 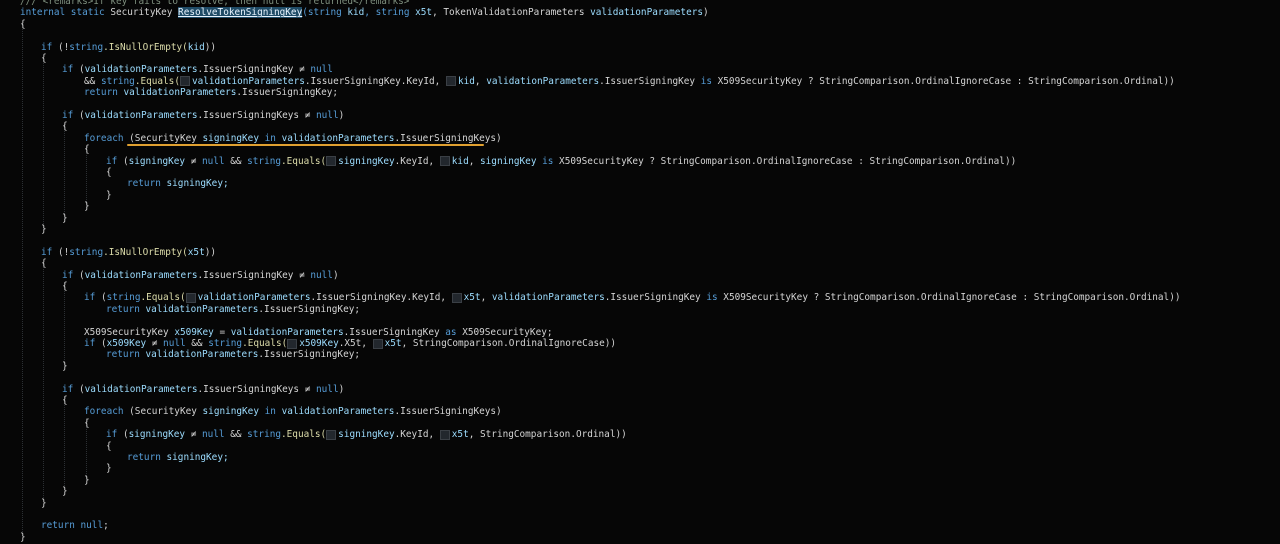 I want to click on code-token: , string, so click(x=390, y=13).